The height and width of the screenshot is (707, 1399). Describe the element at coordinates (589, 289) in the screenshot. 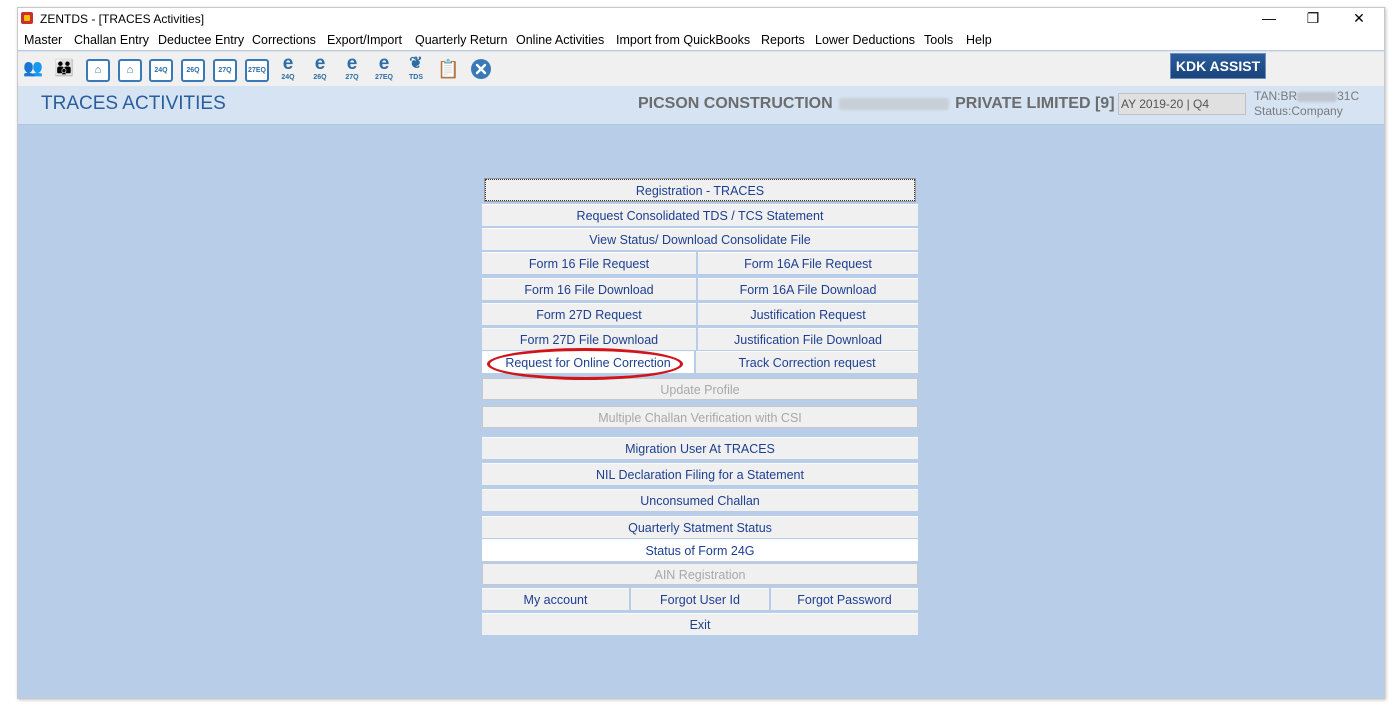

I see `form16-file-download-button: Form 16 File Download` at that location.